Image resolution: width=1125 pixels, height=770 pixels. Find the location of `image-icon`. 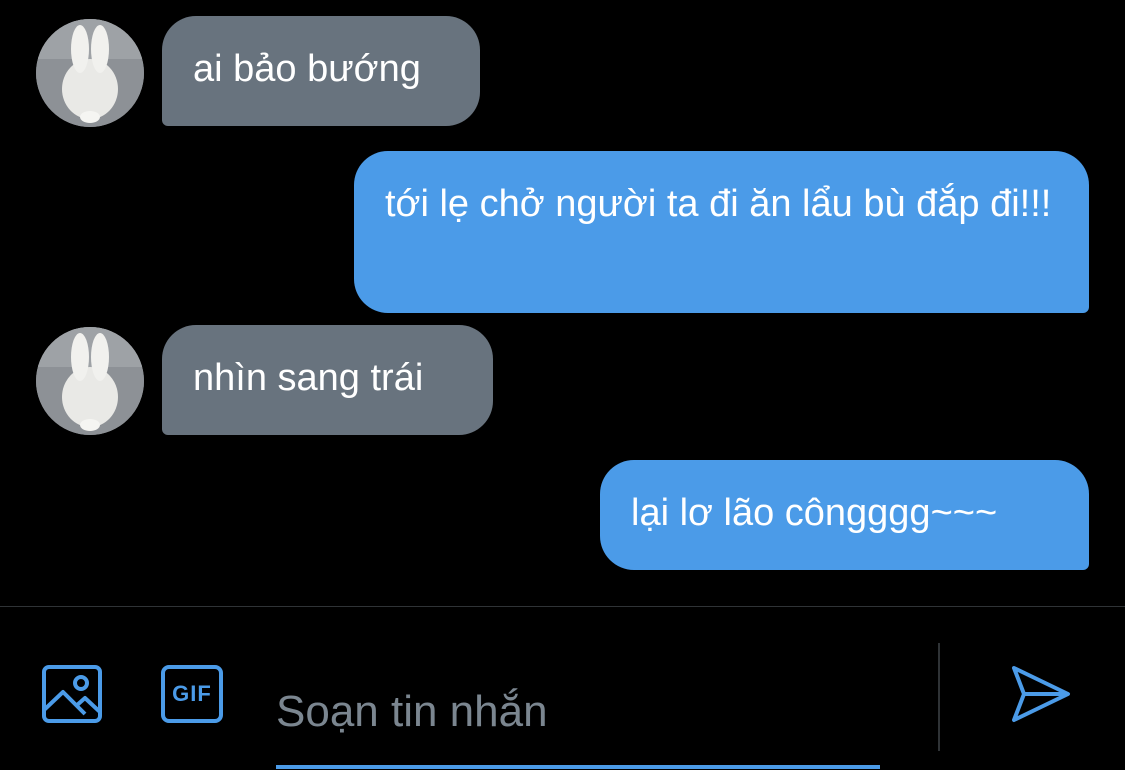

image-icon is located at coordinates (72, 694).